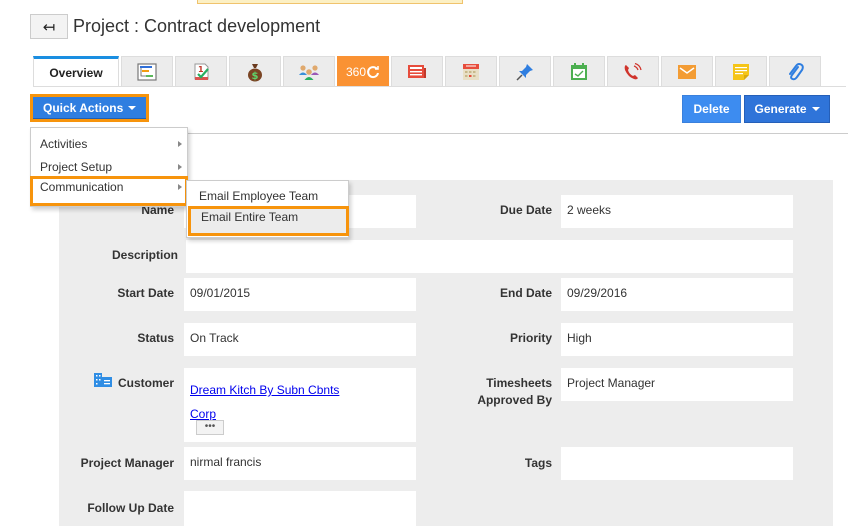  Describe the element at coordinates (711, 109) in the screenshot. I see `delete-button: Delete` at that location.